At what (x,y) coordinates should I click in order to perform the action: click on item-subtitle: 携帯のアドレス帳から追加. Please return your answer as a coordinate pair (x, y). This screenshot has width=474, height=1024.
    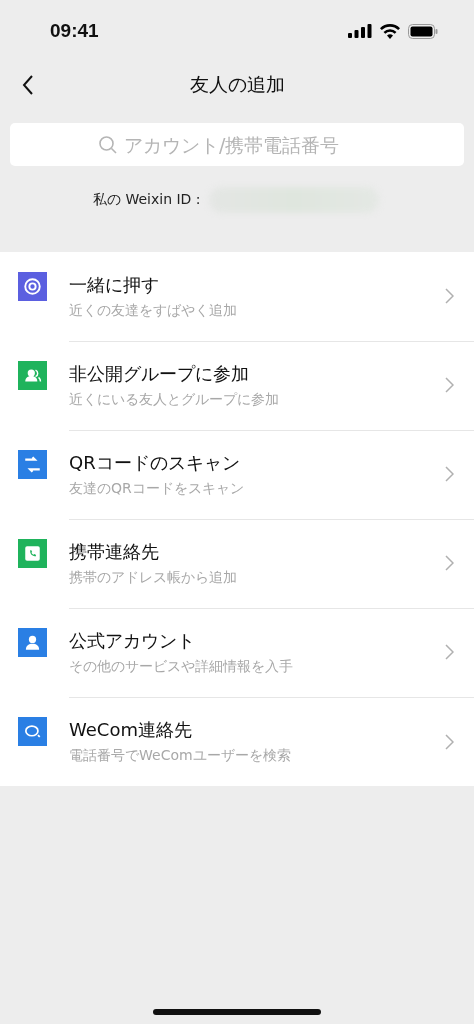
    Looking at the image, I should click on (153, 577).